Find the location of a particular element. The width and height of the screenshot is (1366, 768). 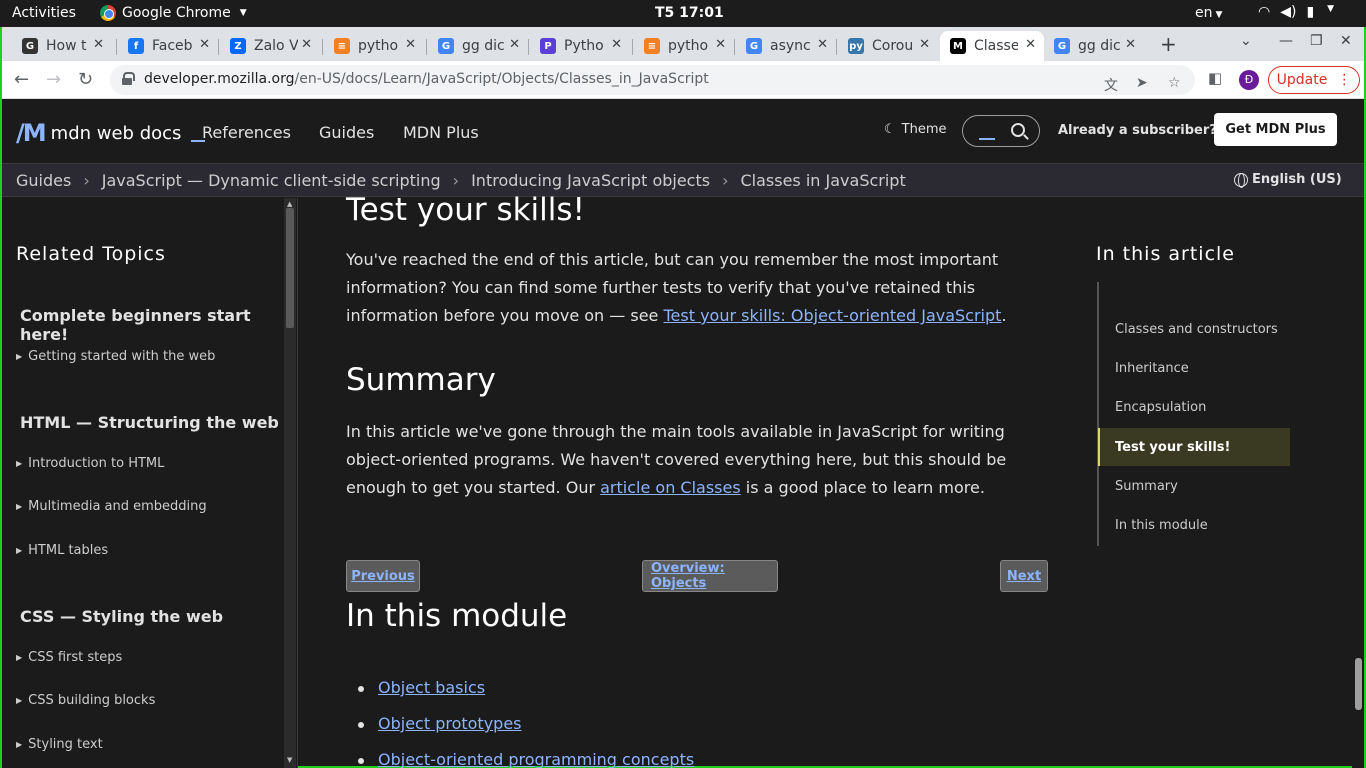

module-link-oop-concepts: Object-oriented programming concepts is located at coordinates (536, 759).